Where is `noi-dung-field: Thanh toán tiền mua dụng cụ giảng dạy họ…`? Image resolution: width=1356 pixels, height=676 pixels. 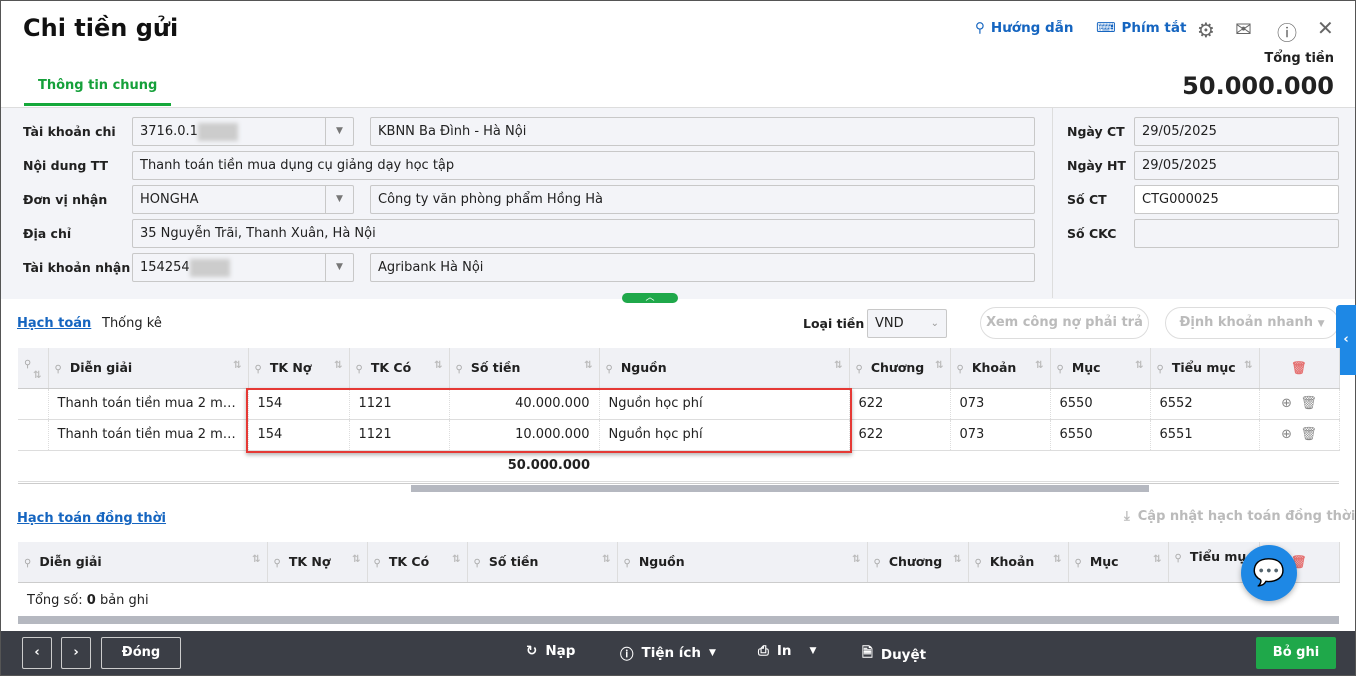
noi-dung-field: Thanh toán tiền mua dụng cụ giảng dạy họ… is located at coordinates (583, 165).